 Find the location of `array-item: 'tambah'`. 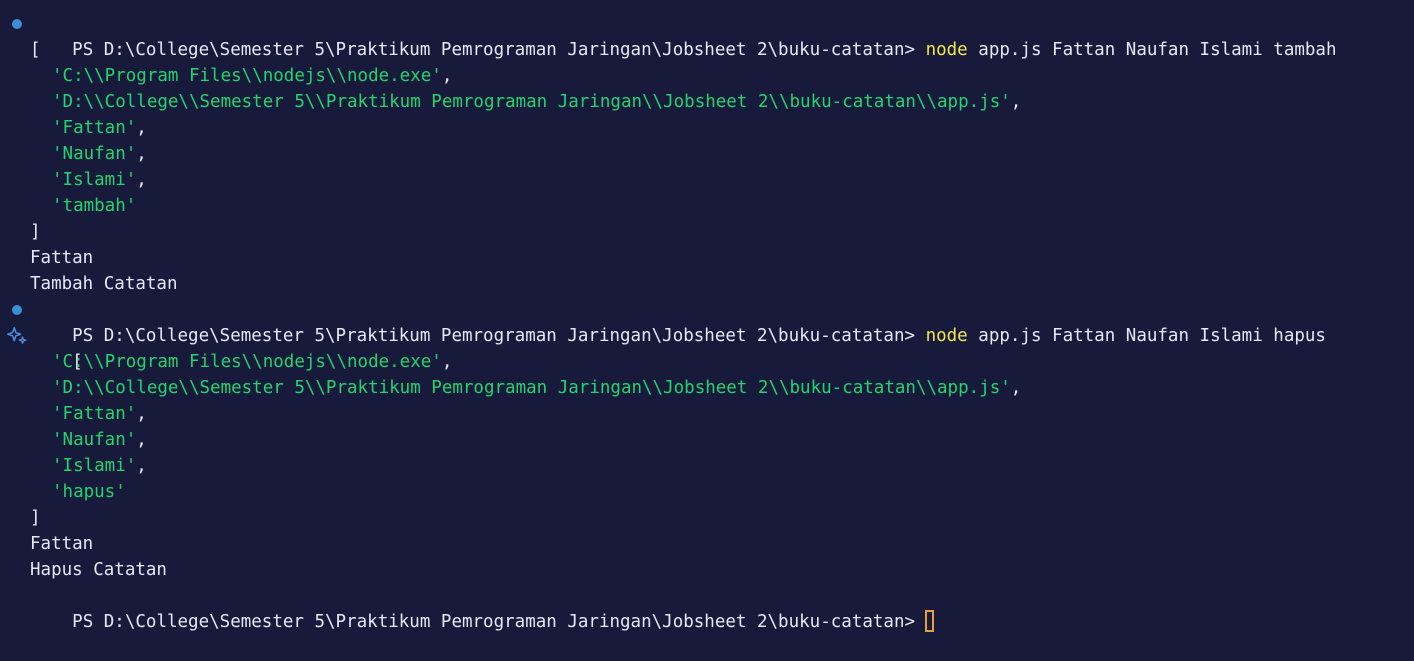

array-item: 'tambah' is located at coordinates (94, 206).